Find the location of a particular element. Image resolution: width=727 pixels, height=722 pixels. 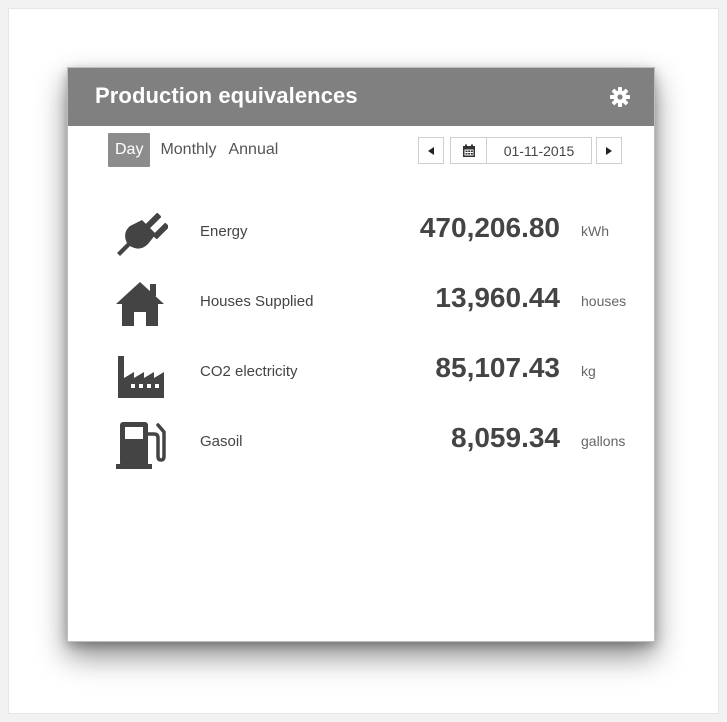

row-unit: kg is located at coordinates (588, 371).